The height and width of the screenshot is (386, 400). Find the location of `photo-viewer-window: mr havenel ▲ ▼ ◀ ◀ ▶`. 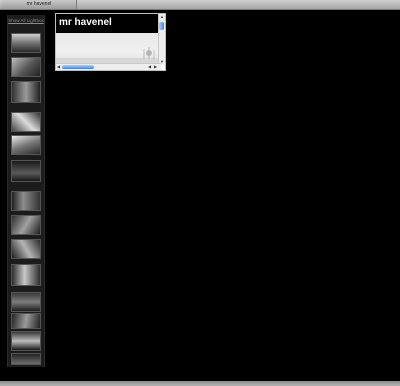

photo-viewer-window: mr havenel ▲ ▼ ◀ ◀ ▶ is located at coordinates (110, 42).